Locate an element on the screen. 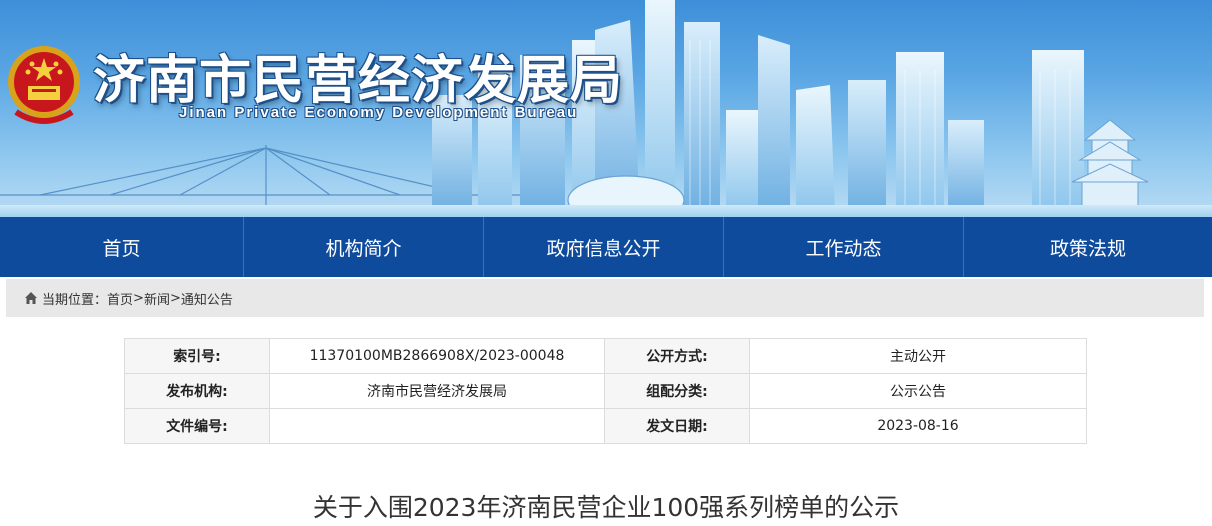 Image resolution: width=1212 pixels, height=526 pixels. national-emblem-icon is located at coordinates (44, 84).